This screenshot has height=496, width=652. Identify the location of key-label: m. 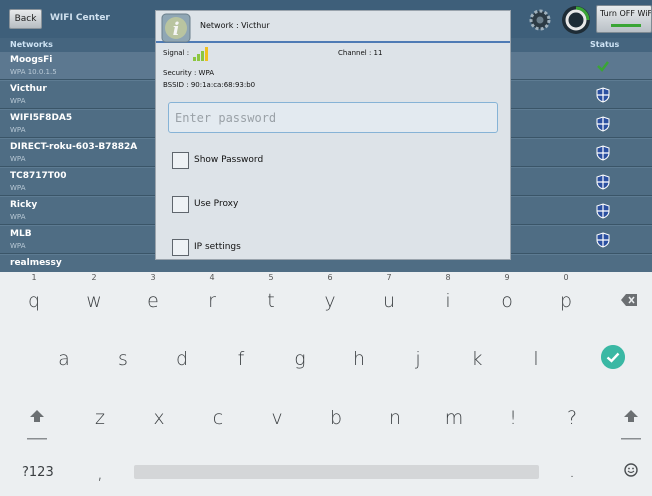
(454, 418).